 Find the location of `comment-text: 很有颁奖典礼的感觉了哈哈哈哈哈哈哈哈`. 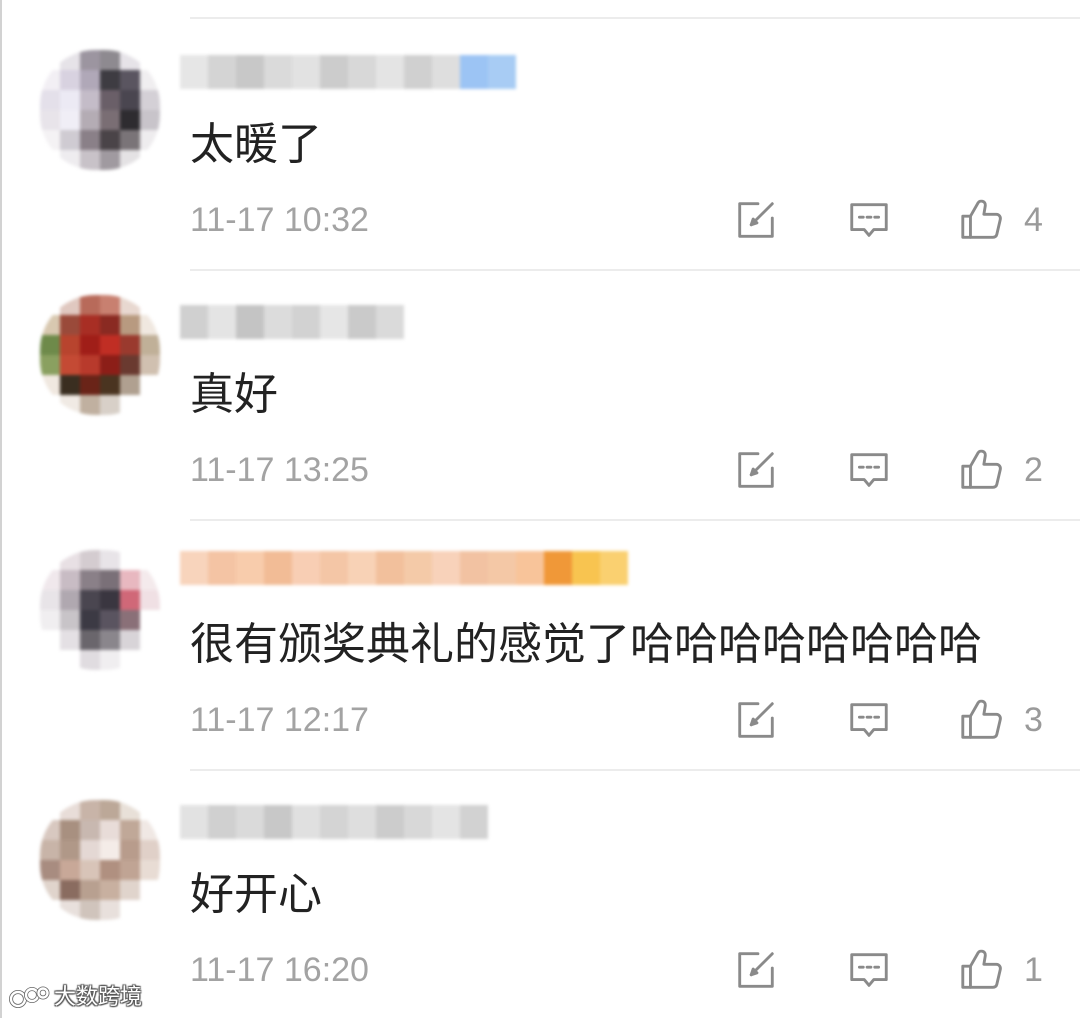

comment-text: 很有颁奖典礼的感觉了哈哈哈哈哈哈哈哈 is located at coordinates (586, 644).